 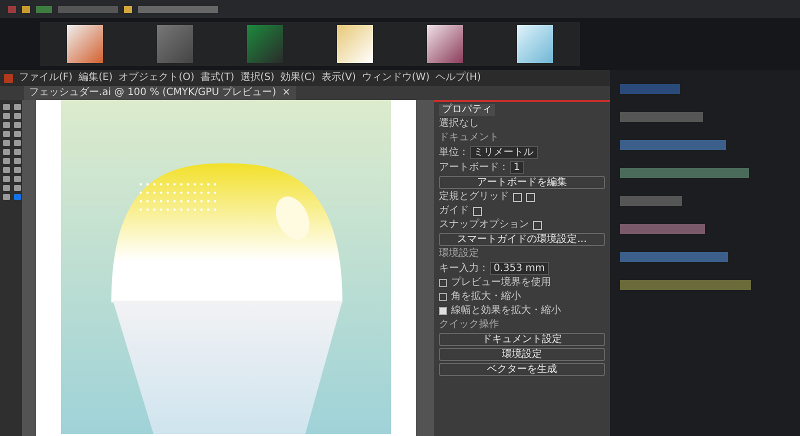 I want to click on menu-item: ヘルプ(H), so click(x=458, y=78).